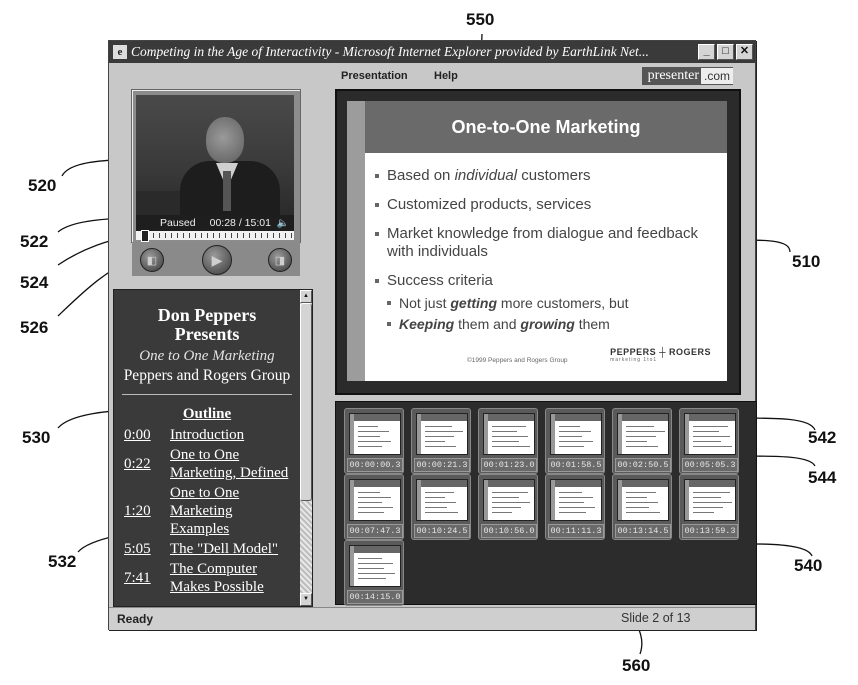 Image resolution: width=858 pixels, height=685 pixels. Describe the element at coordinates (141, 511) in the screenshot. I see `outline-item-time: 1:20` at that location.